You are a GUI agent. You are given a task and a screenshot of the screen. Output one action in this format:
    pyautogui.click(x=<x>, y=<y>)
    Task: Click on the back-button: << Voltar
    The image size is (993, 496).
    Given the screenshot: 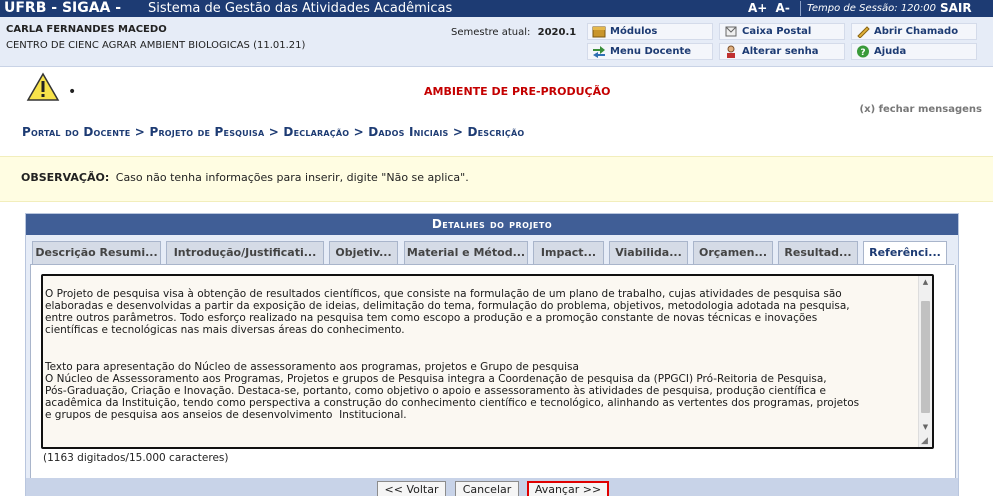 What is the action you would take?
    pyautogui.click(x=411, y=488)
    